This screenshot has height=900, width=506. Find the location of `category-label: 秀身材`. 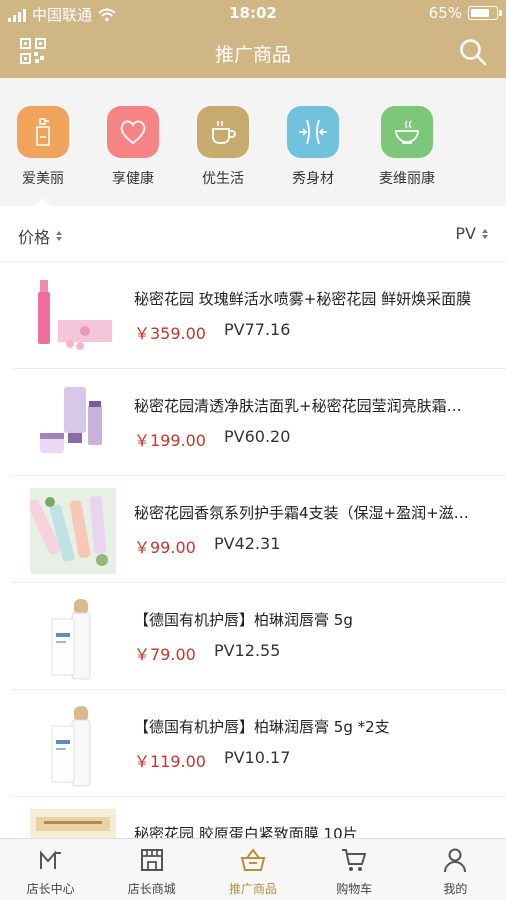

category-label: 秀身材 is located at coordinates (313, 179).